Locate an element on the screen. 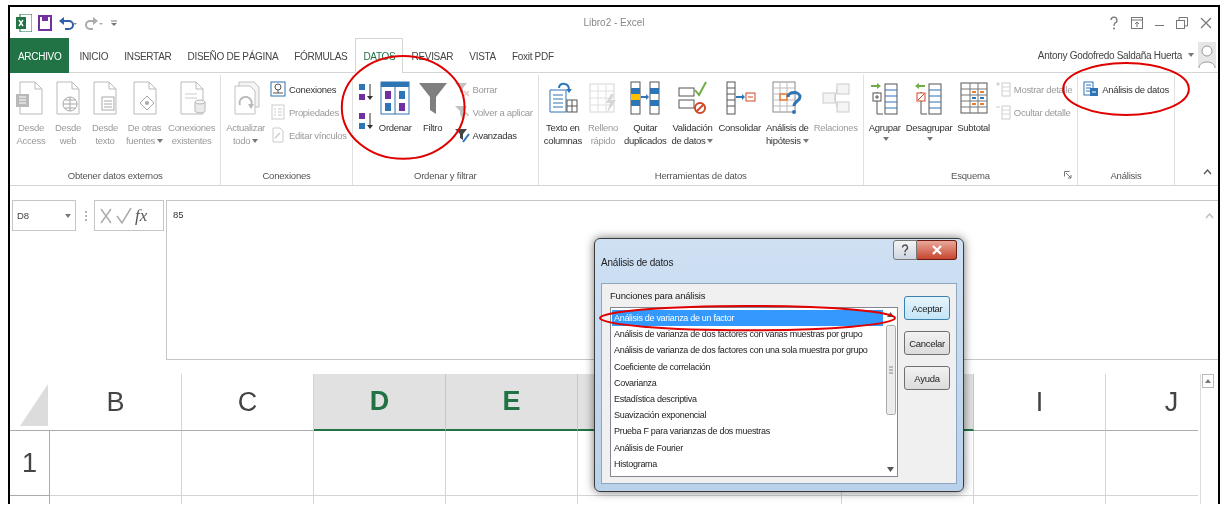  save-icon is located at coordinates (45, 22).